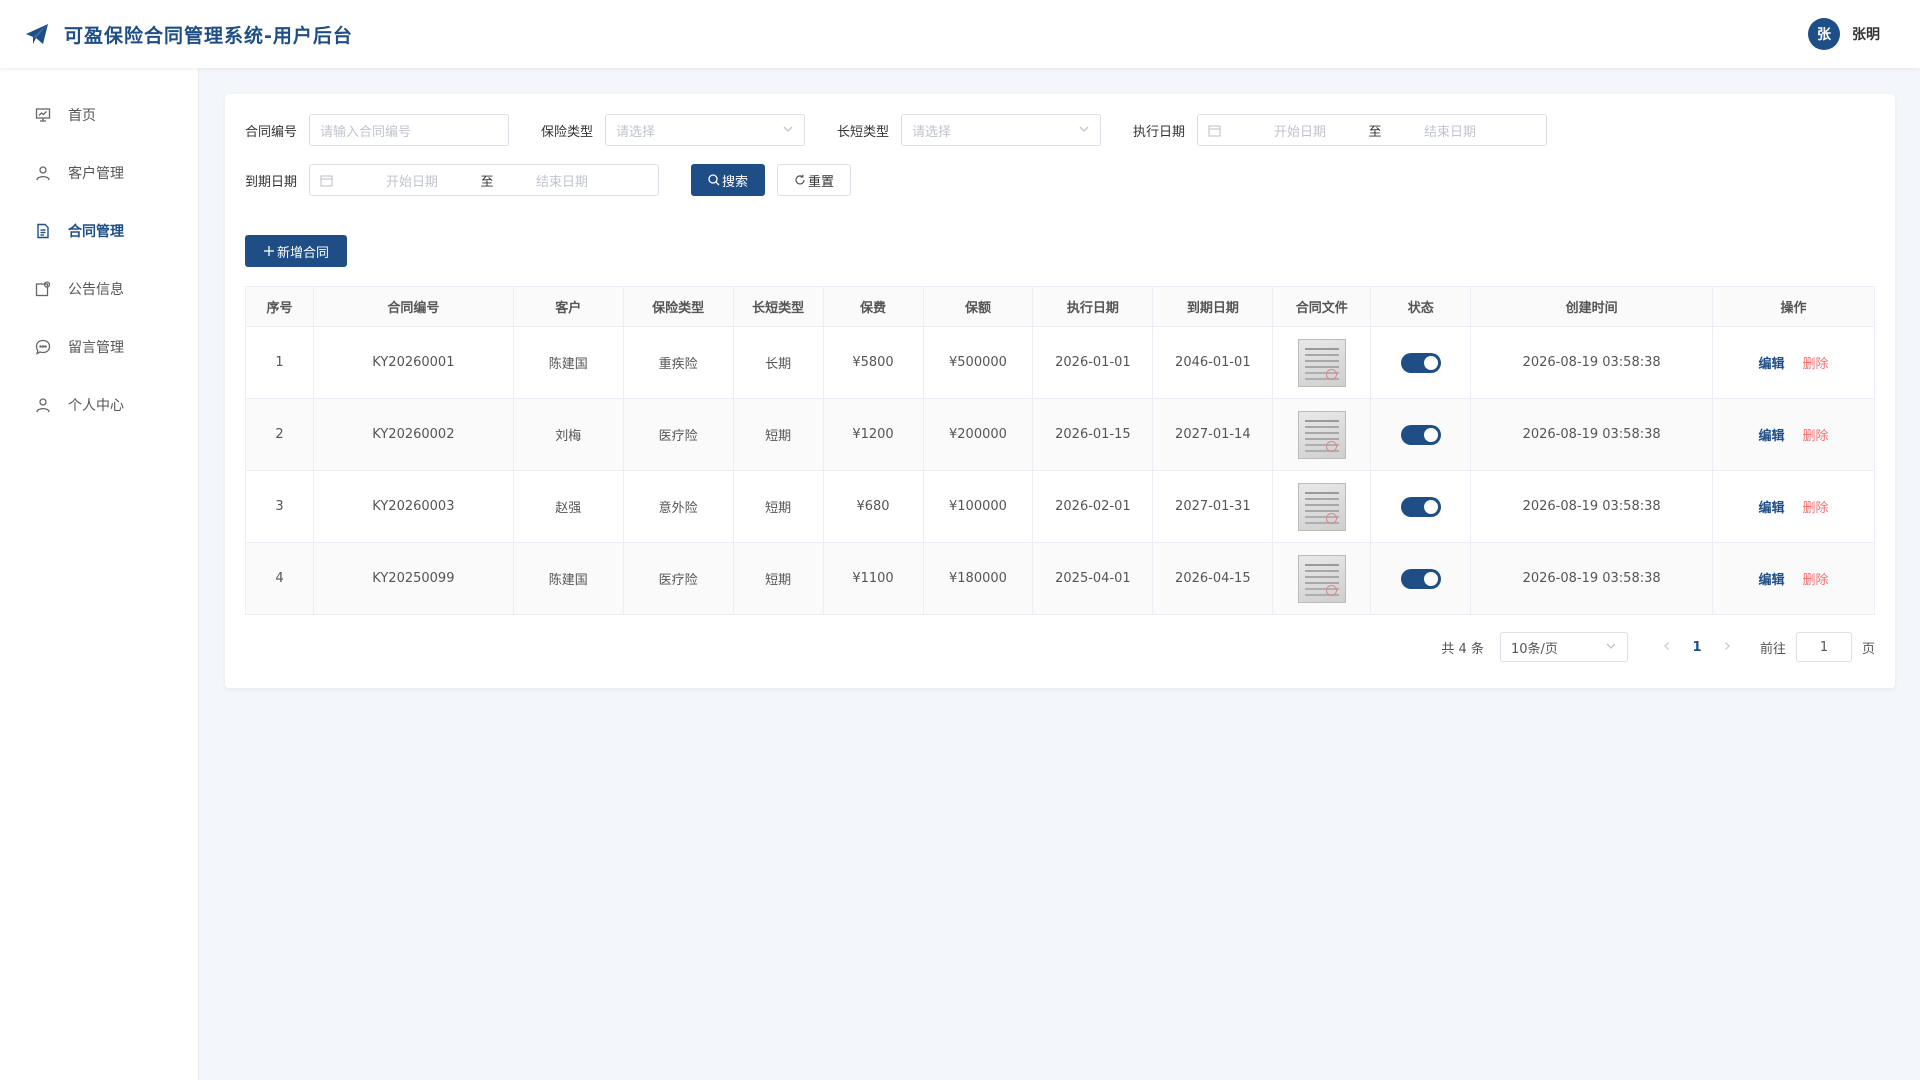 Image resolution: width=1920 pixels, height=1080 pixels. I want to click on message-icon, so click(43, 347).